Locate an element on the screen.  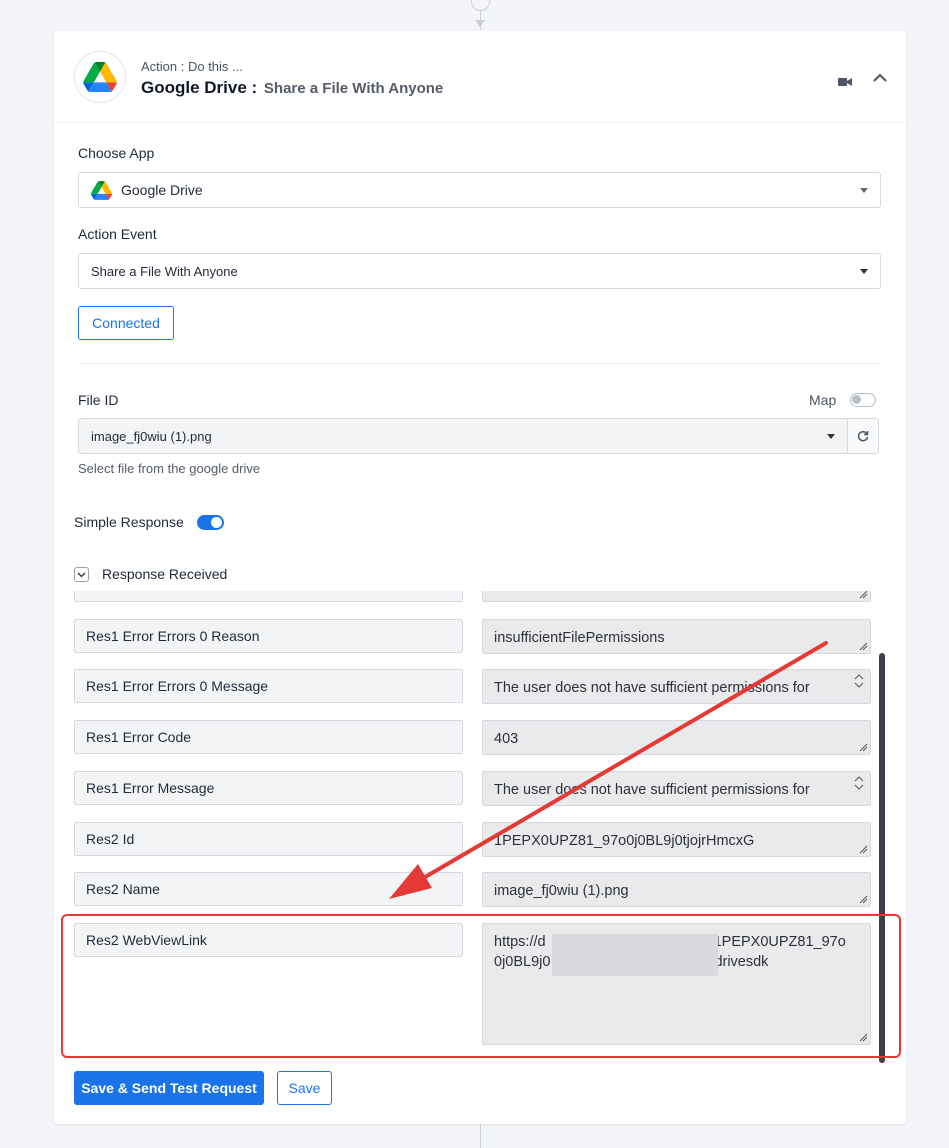
map-toggle is located at coordinates (863, 400).